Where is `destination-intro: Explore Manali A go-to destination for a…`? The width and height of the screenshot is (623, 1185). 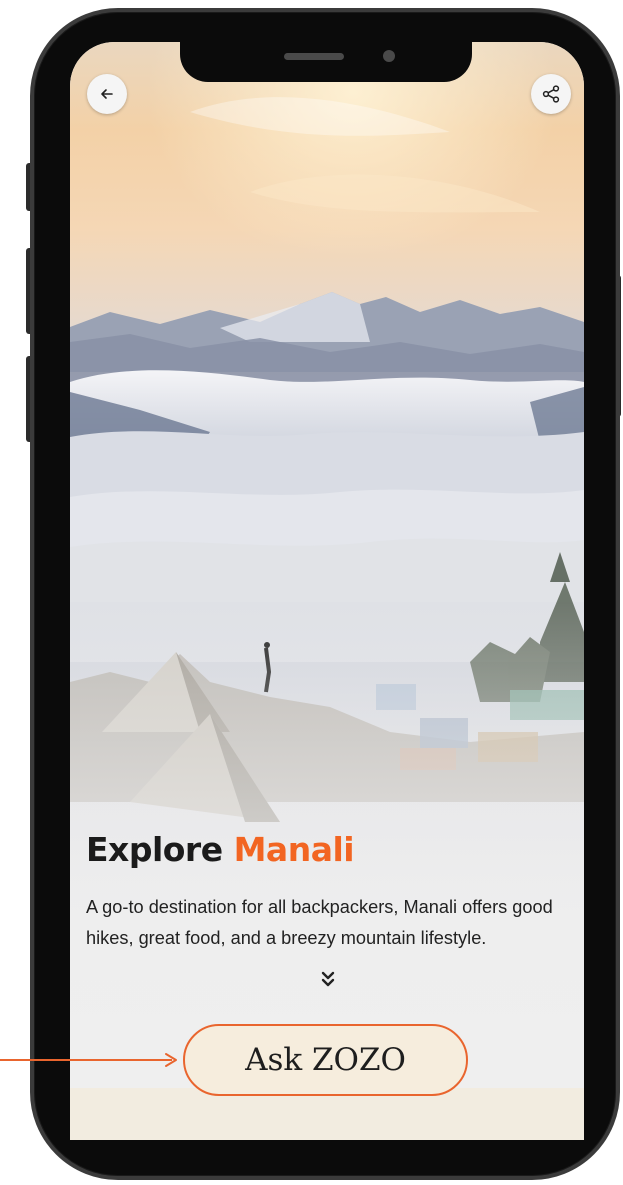
destination-intro: Explore Manali A go-to destination for a… is located at coordinates (341, 892).